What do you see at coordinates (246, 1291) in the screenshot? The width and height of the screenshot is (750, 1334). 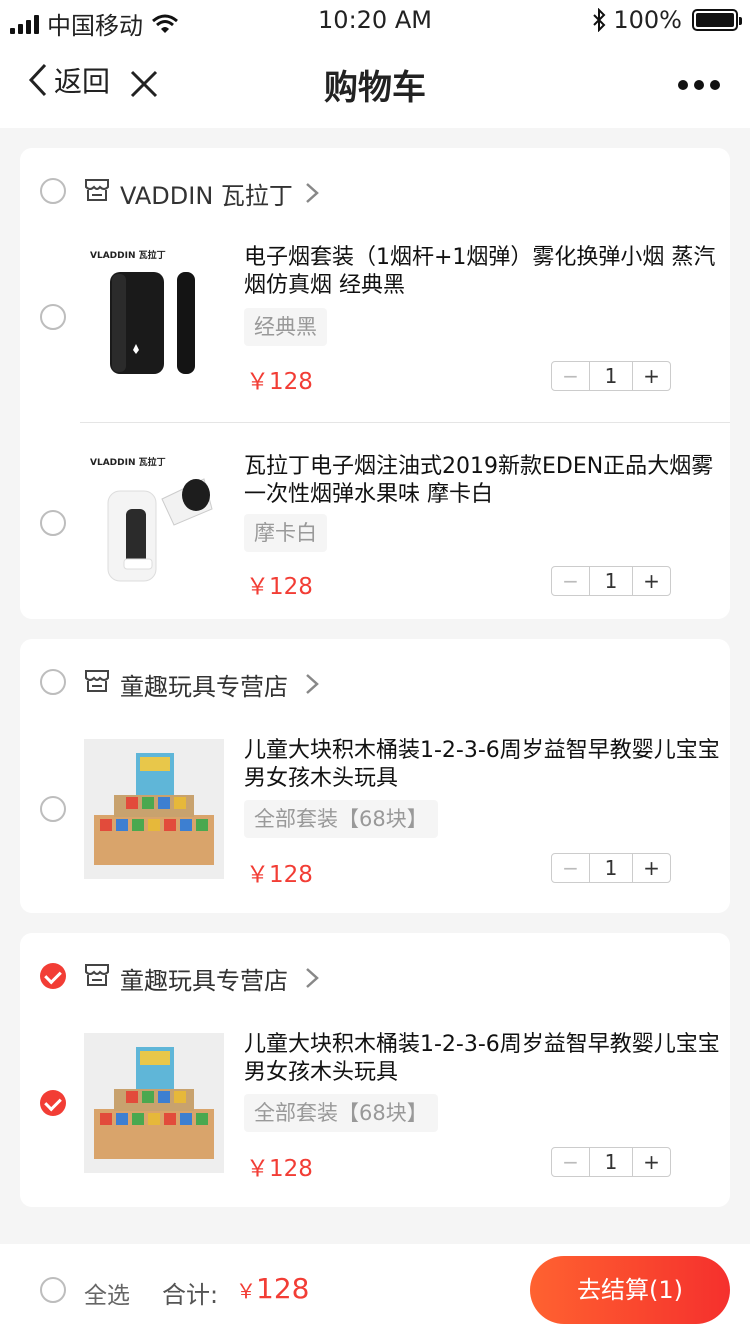 I see `total-currency: ￥` at bounding box center [246, 1291].